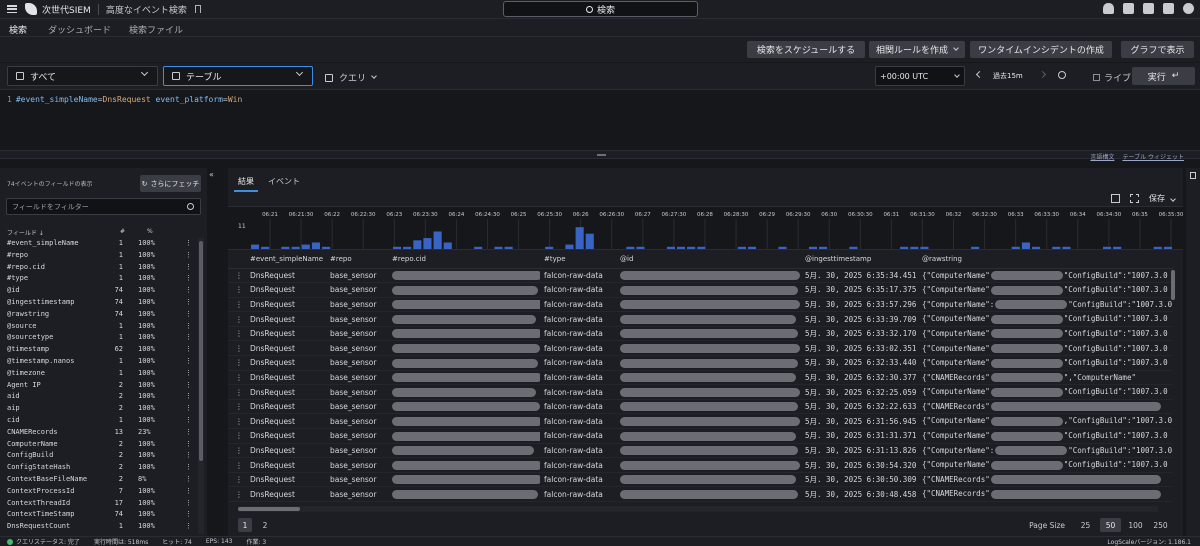  What do you see at coordinates (1135, 525) in the screenshot?
I see `page-size-option-100: 100` at bounding box center [1135, 525].